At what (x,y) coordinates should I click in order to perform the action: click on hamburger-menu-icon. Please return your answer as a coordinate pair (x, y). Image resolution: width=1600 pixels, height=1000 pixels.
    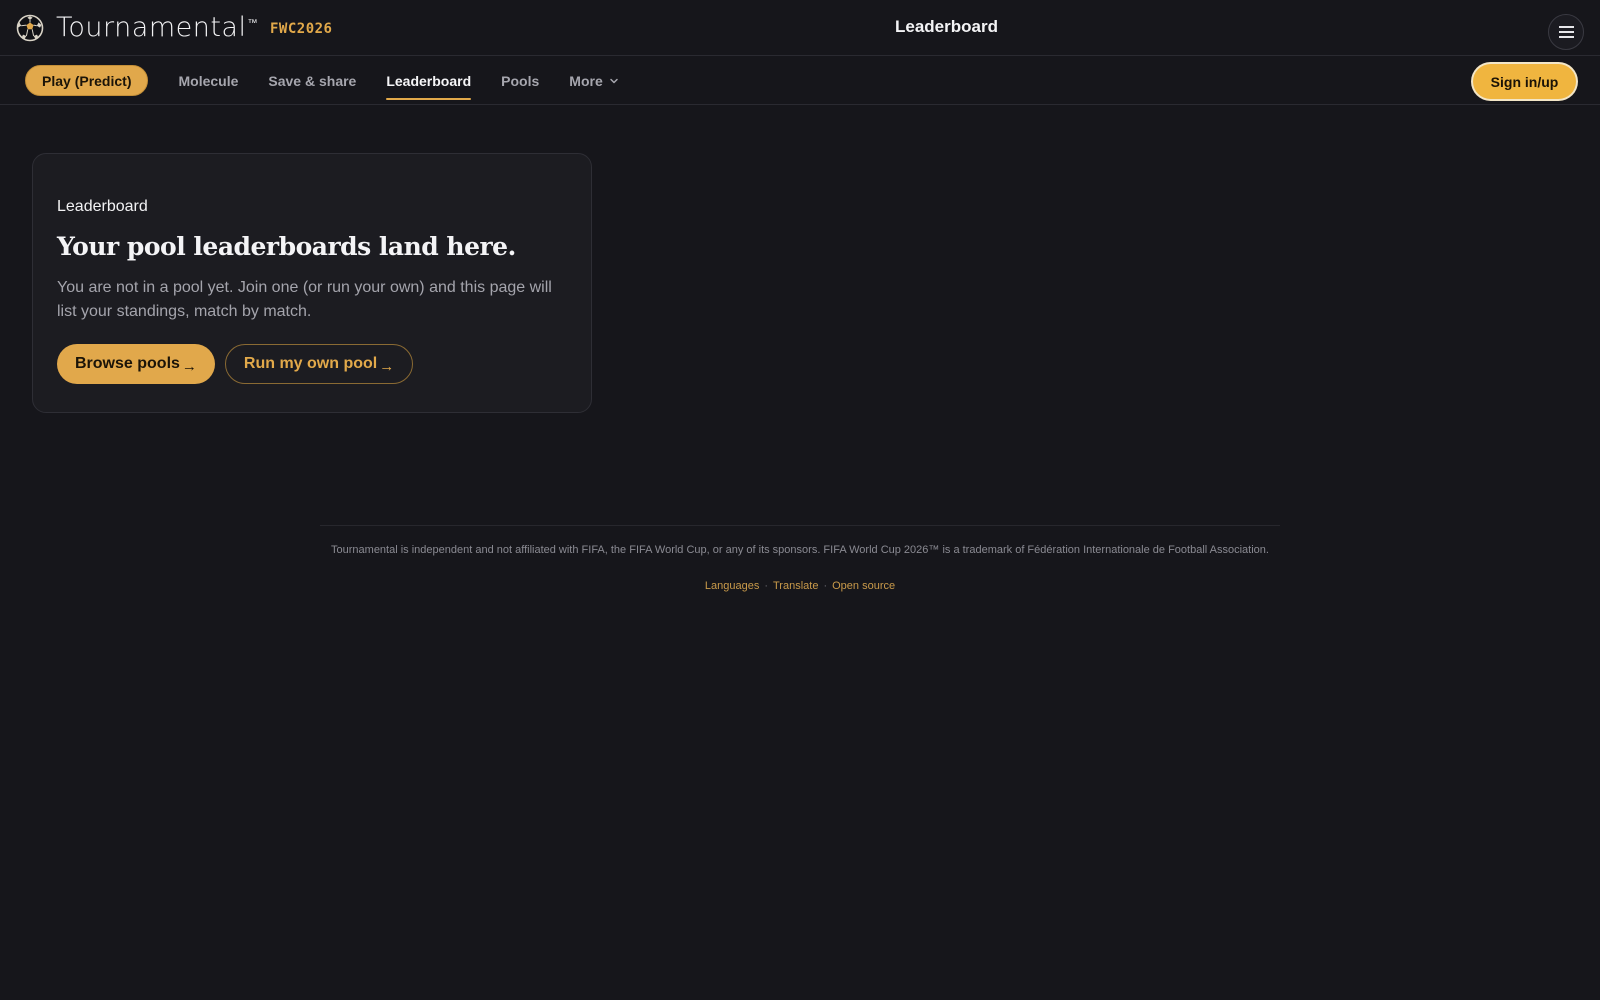
    Looking at the image, I should click on (1566, 32).